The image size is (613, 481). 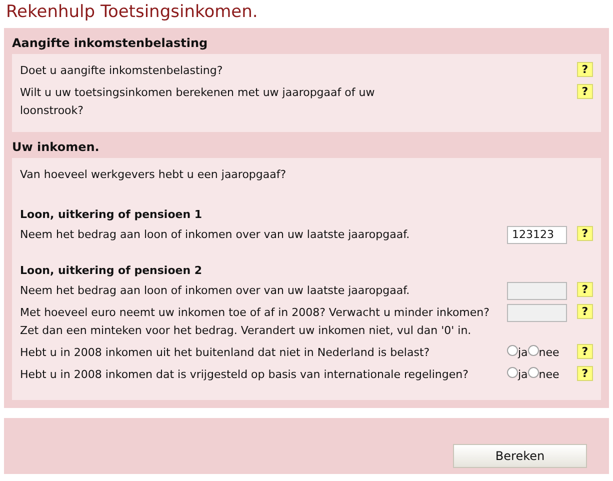 What do you see at coordinates (520, 456) in the screenshot?
I see `calculate-button: Bereken` at bounding box center [520, 456].